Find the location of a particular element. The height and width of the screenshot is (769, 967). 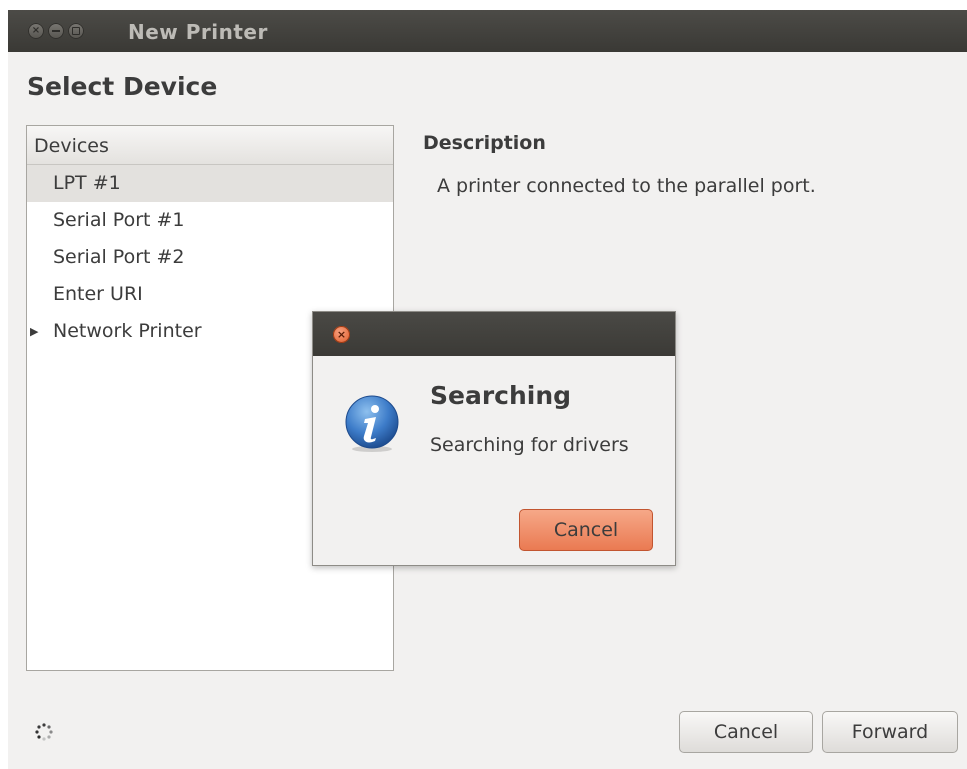

forward-button: Forward is located at coordinates (890, 732).